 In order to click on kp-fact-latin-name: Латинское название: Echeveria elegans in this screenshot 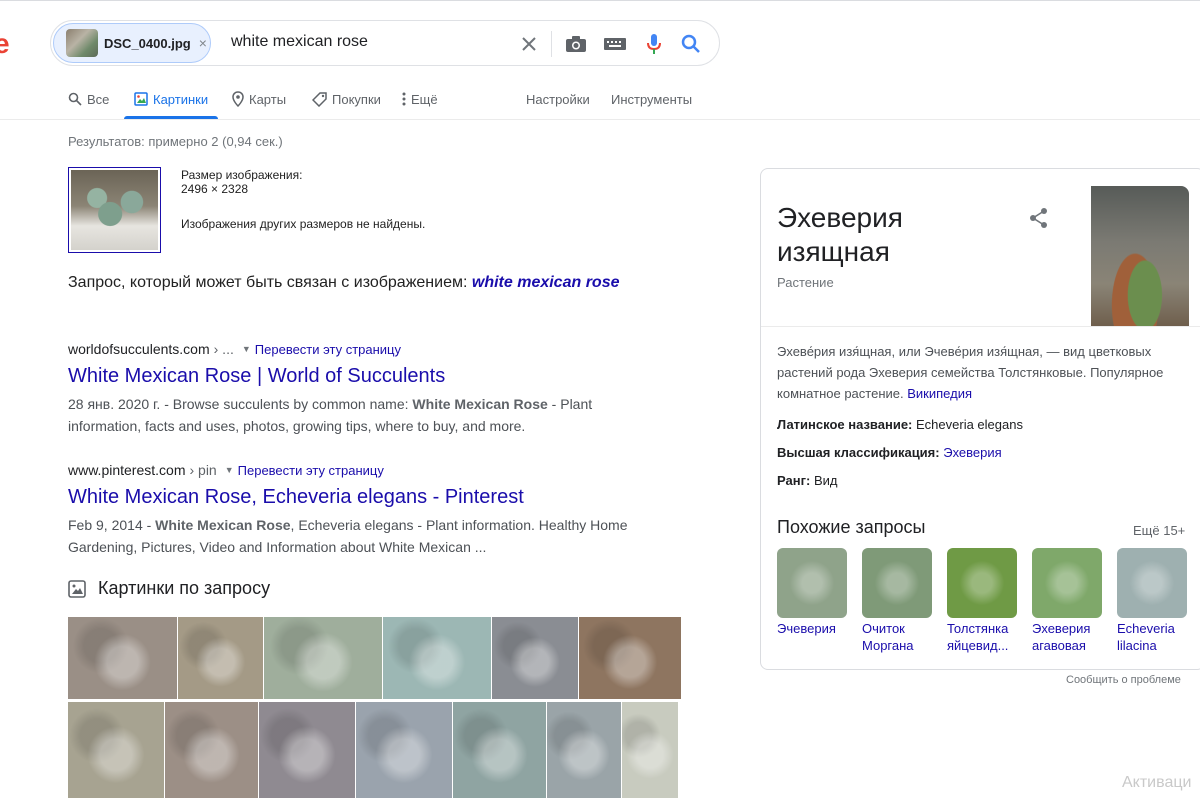, I will do `click(900, 424)`.